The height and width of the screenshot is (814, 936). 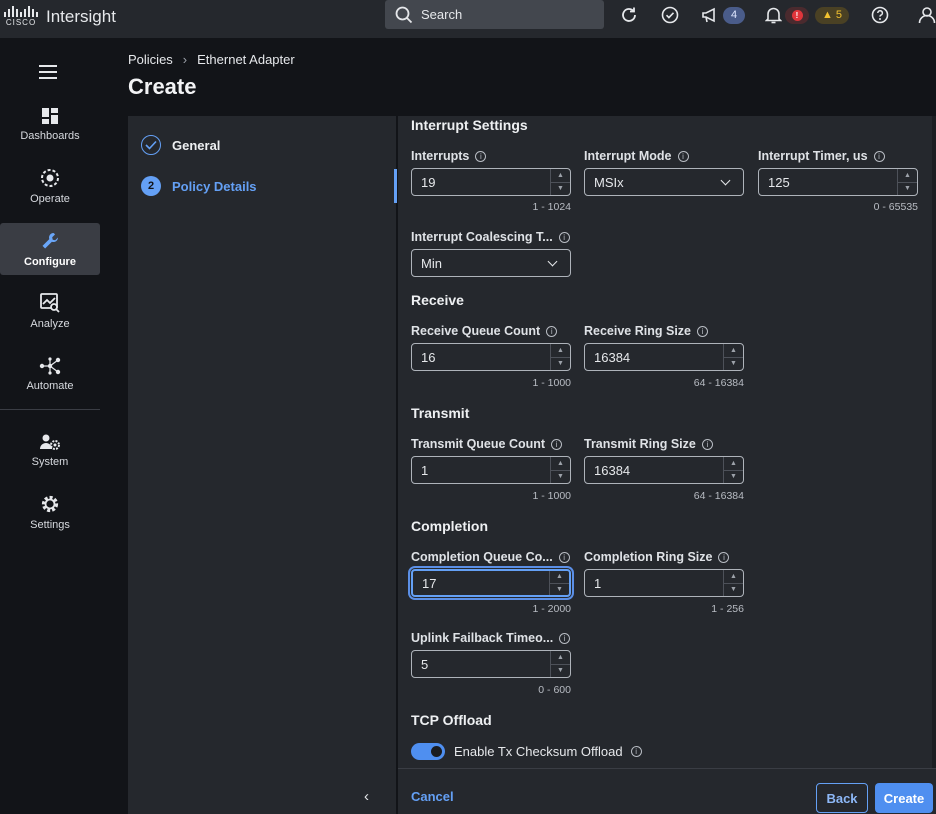 I want to click on system-icon, so click(x=50, y=442).